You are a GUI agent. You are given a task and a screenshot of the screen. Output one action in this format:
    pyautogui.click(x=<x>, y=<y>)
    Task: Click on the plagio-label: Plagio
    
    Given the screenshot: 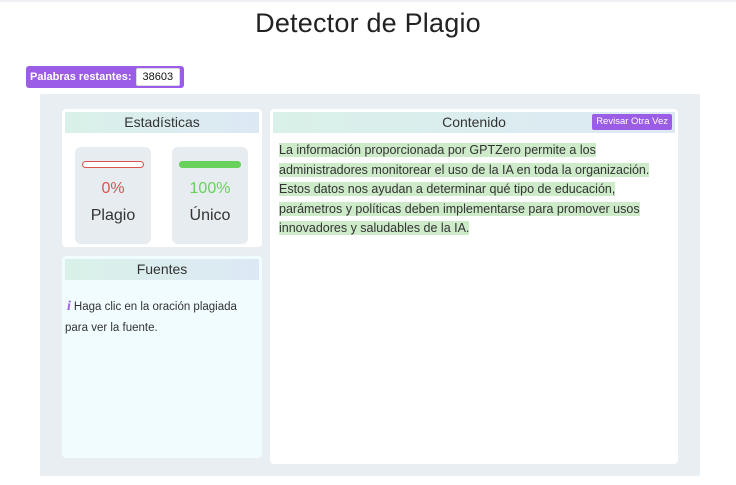 What is the action you would take?
    pyautogui.click(x=113, y=215)
    